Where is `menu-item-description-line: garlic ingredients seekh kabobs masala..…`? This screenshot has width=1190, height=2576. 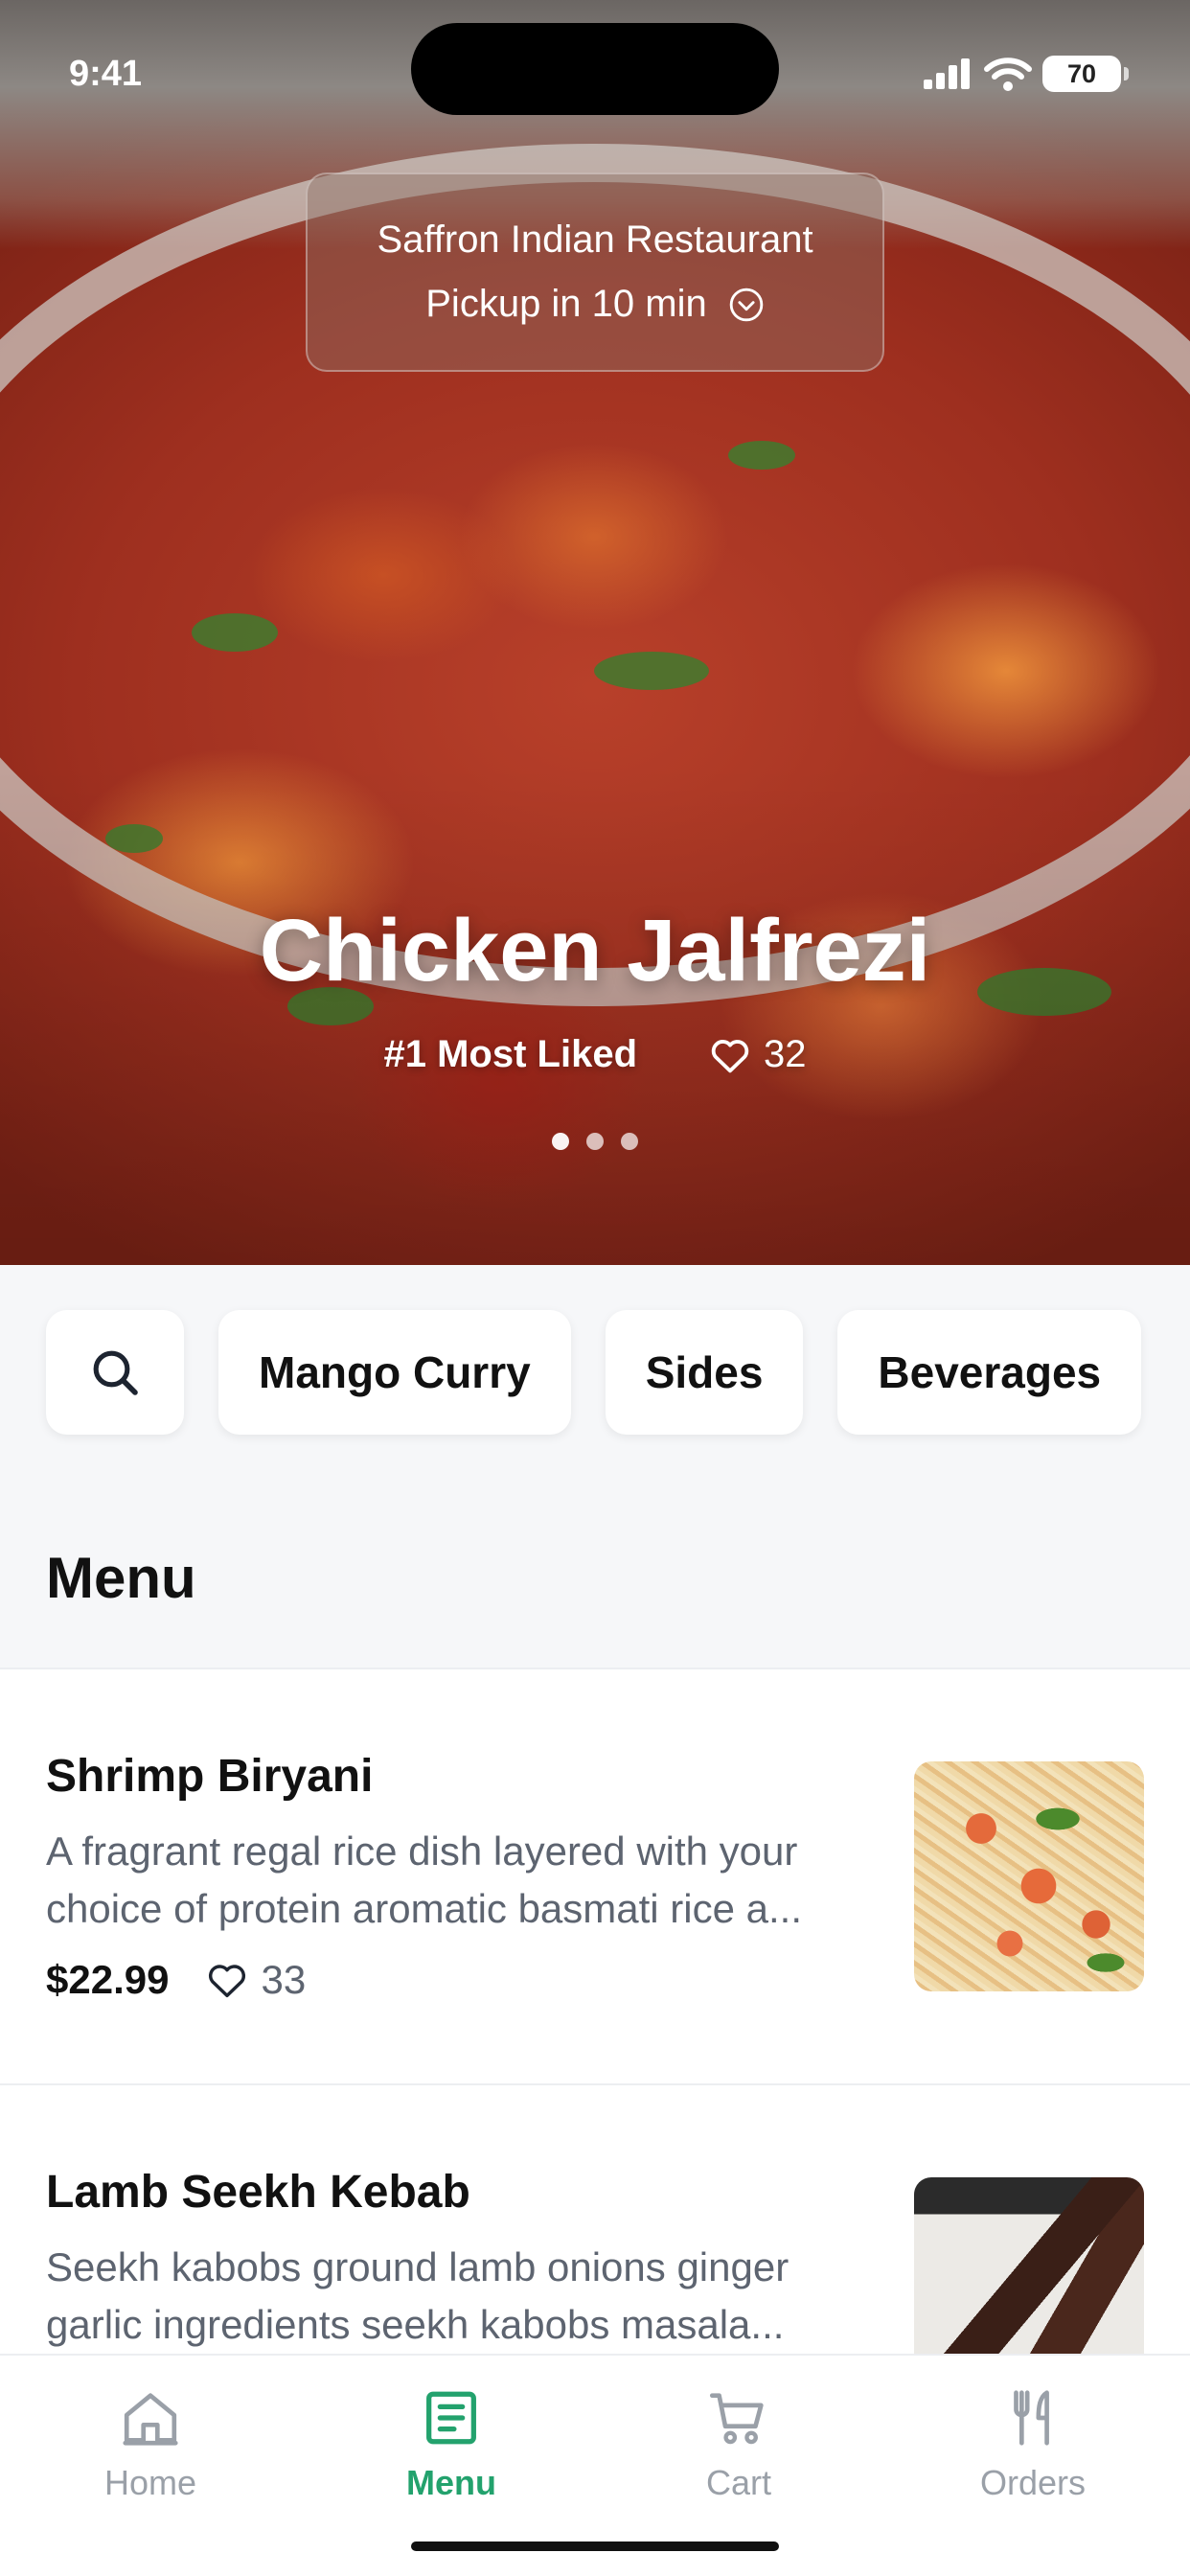 menu-item-description-line: garlic ingredients seekh kabobs masala..… is located at coordinates (416, 2324).